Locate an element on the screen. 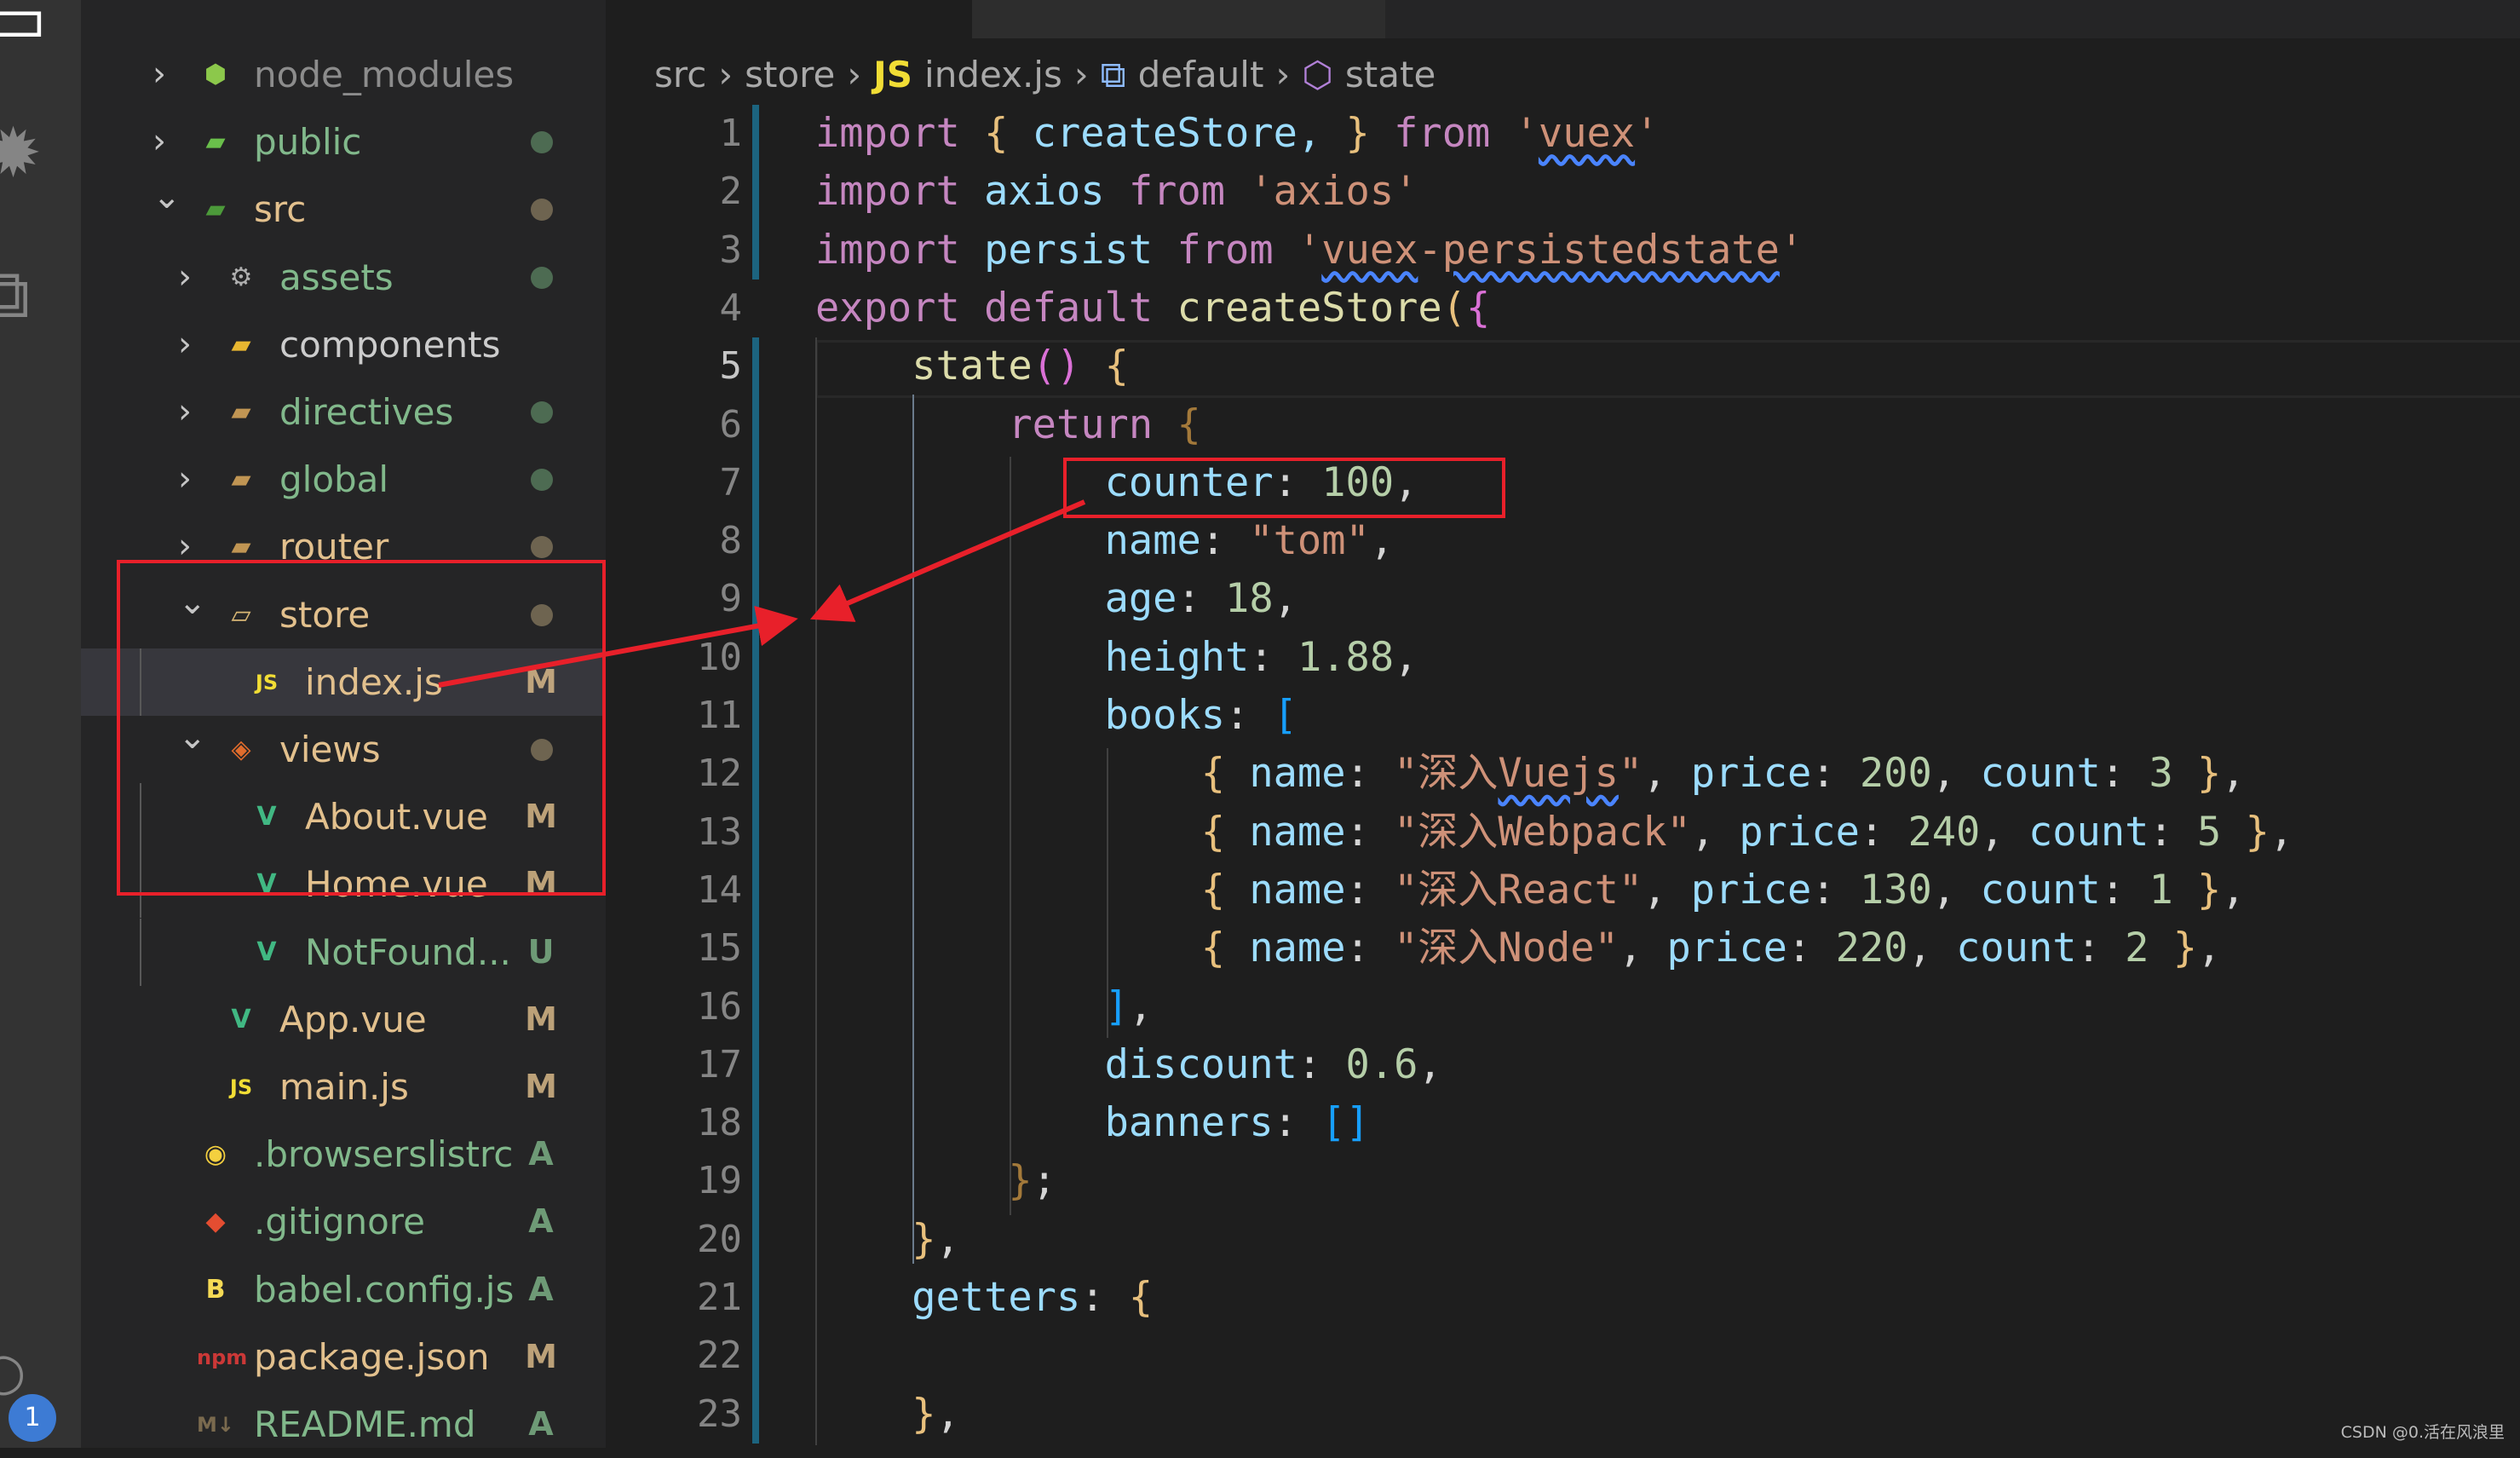  annotation-arrow-from-counter is located at coordinates (948, 560).